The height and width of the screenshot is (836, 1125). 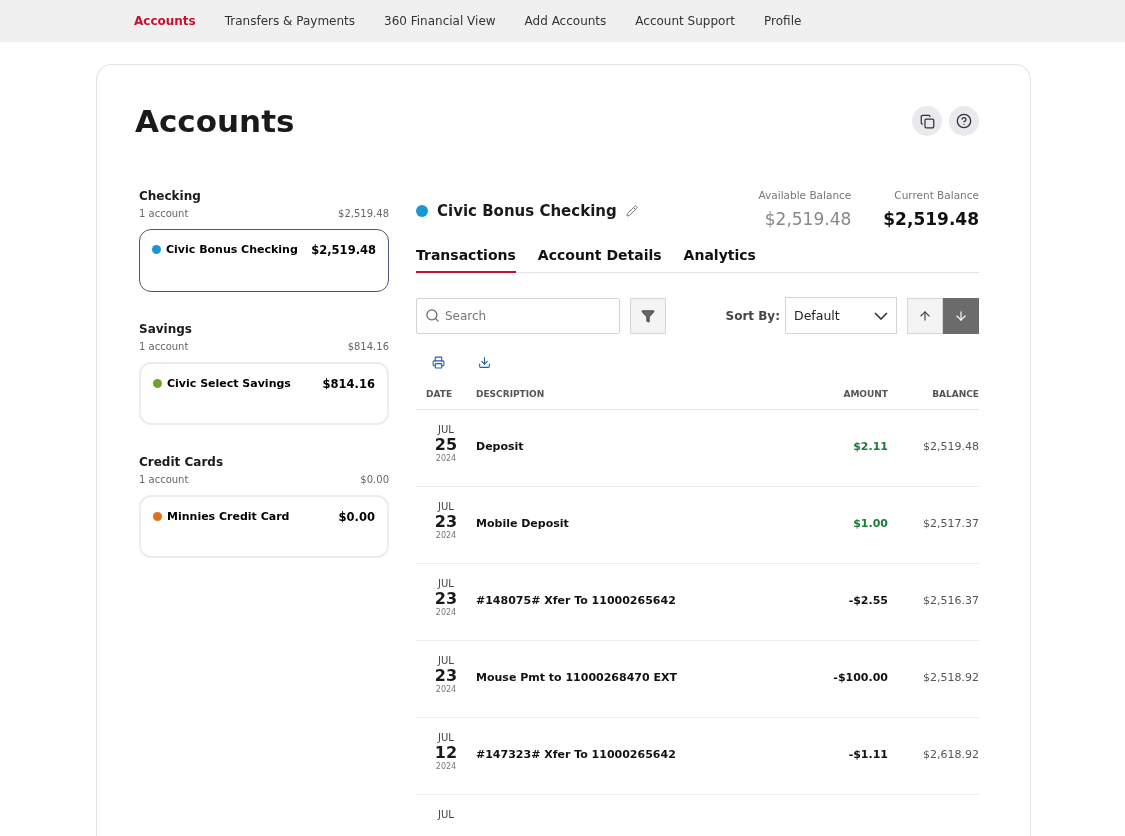 I want to click on nav-link: Account Support, so click(x=685, y=21).